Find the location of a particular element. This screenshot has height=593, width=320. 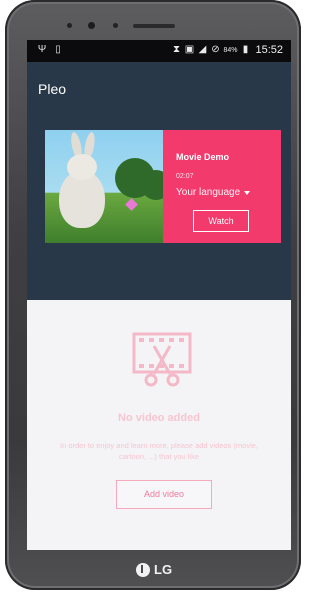

watch-button: Watch is located at coordinates (221, 221).